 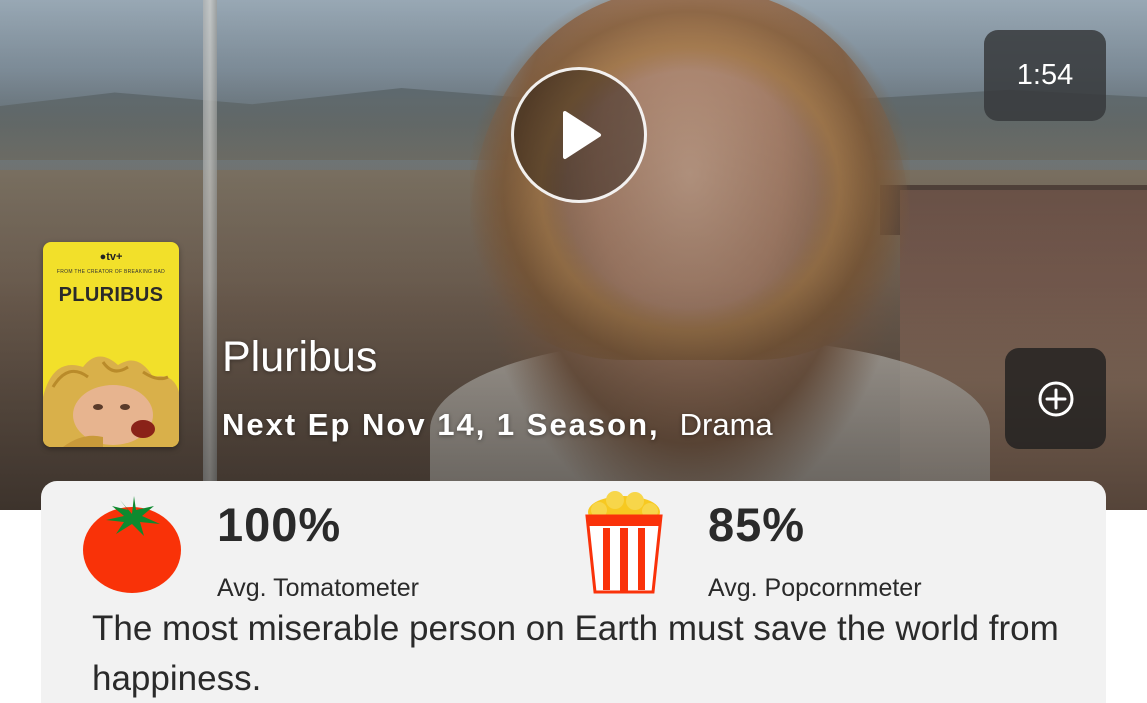 I want to click on plus-circle-icon, so click(x=1055, y=398).